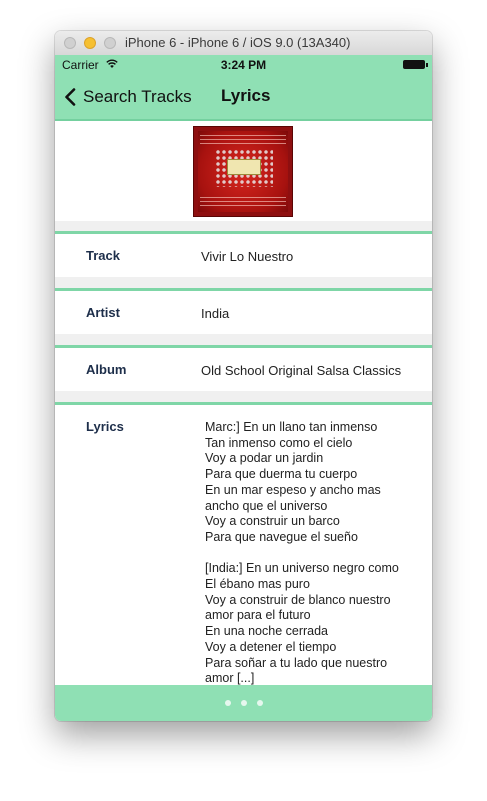 This screenshot has height=801, width=487. What do you see at coordinates (90, 43) in the screenshot?
I see `minimize-window-button` at bounding box center [90, 43].